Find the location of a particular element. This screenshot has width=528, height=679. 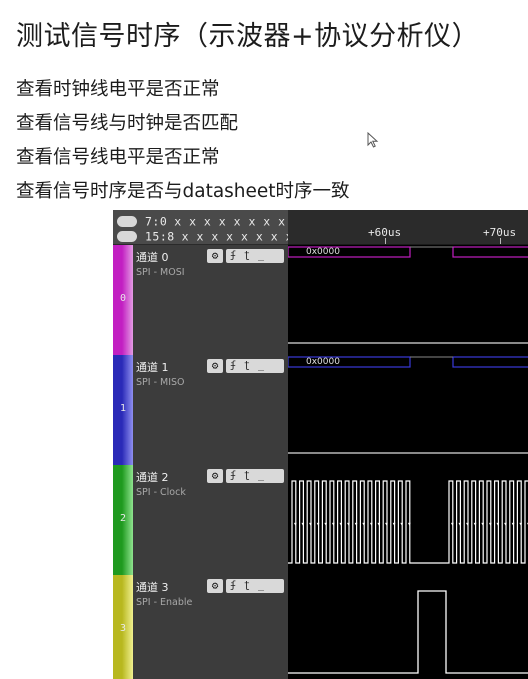

channel-1-settings-gear-icon: ⚙ is located at coordinates (215, 366).